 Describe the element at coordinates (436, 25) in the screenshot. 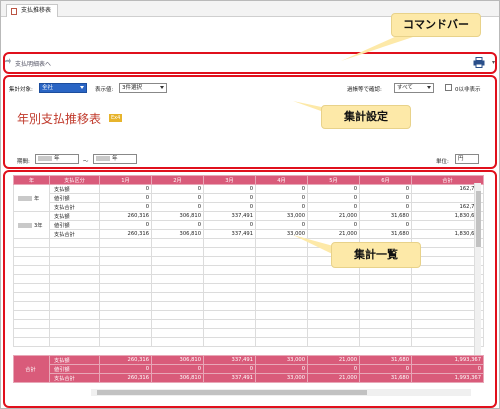

I see `callout-command-bar: コマンドバー` at that location.